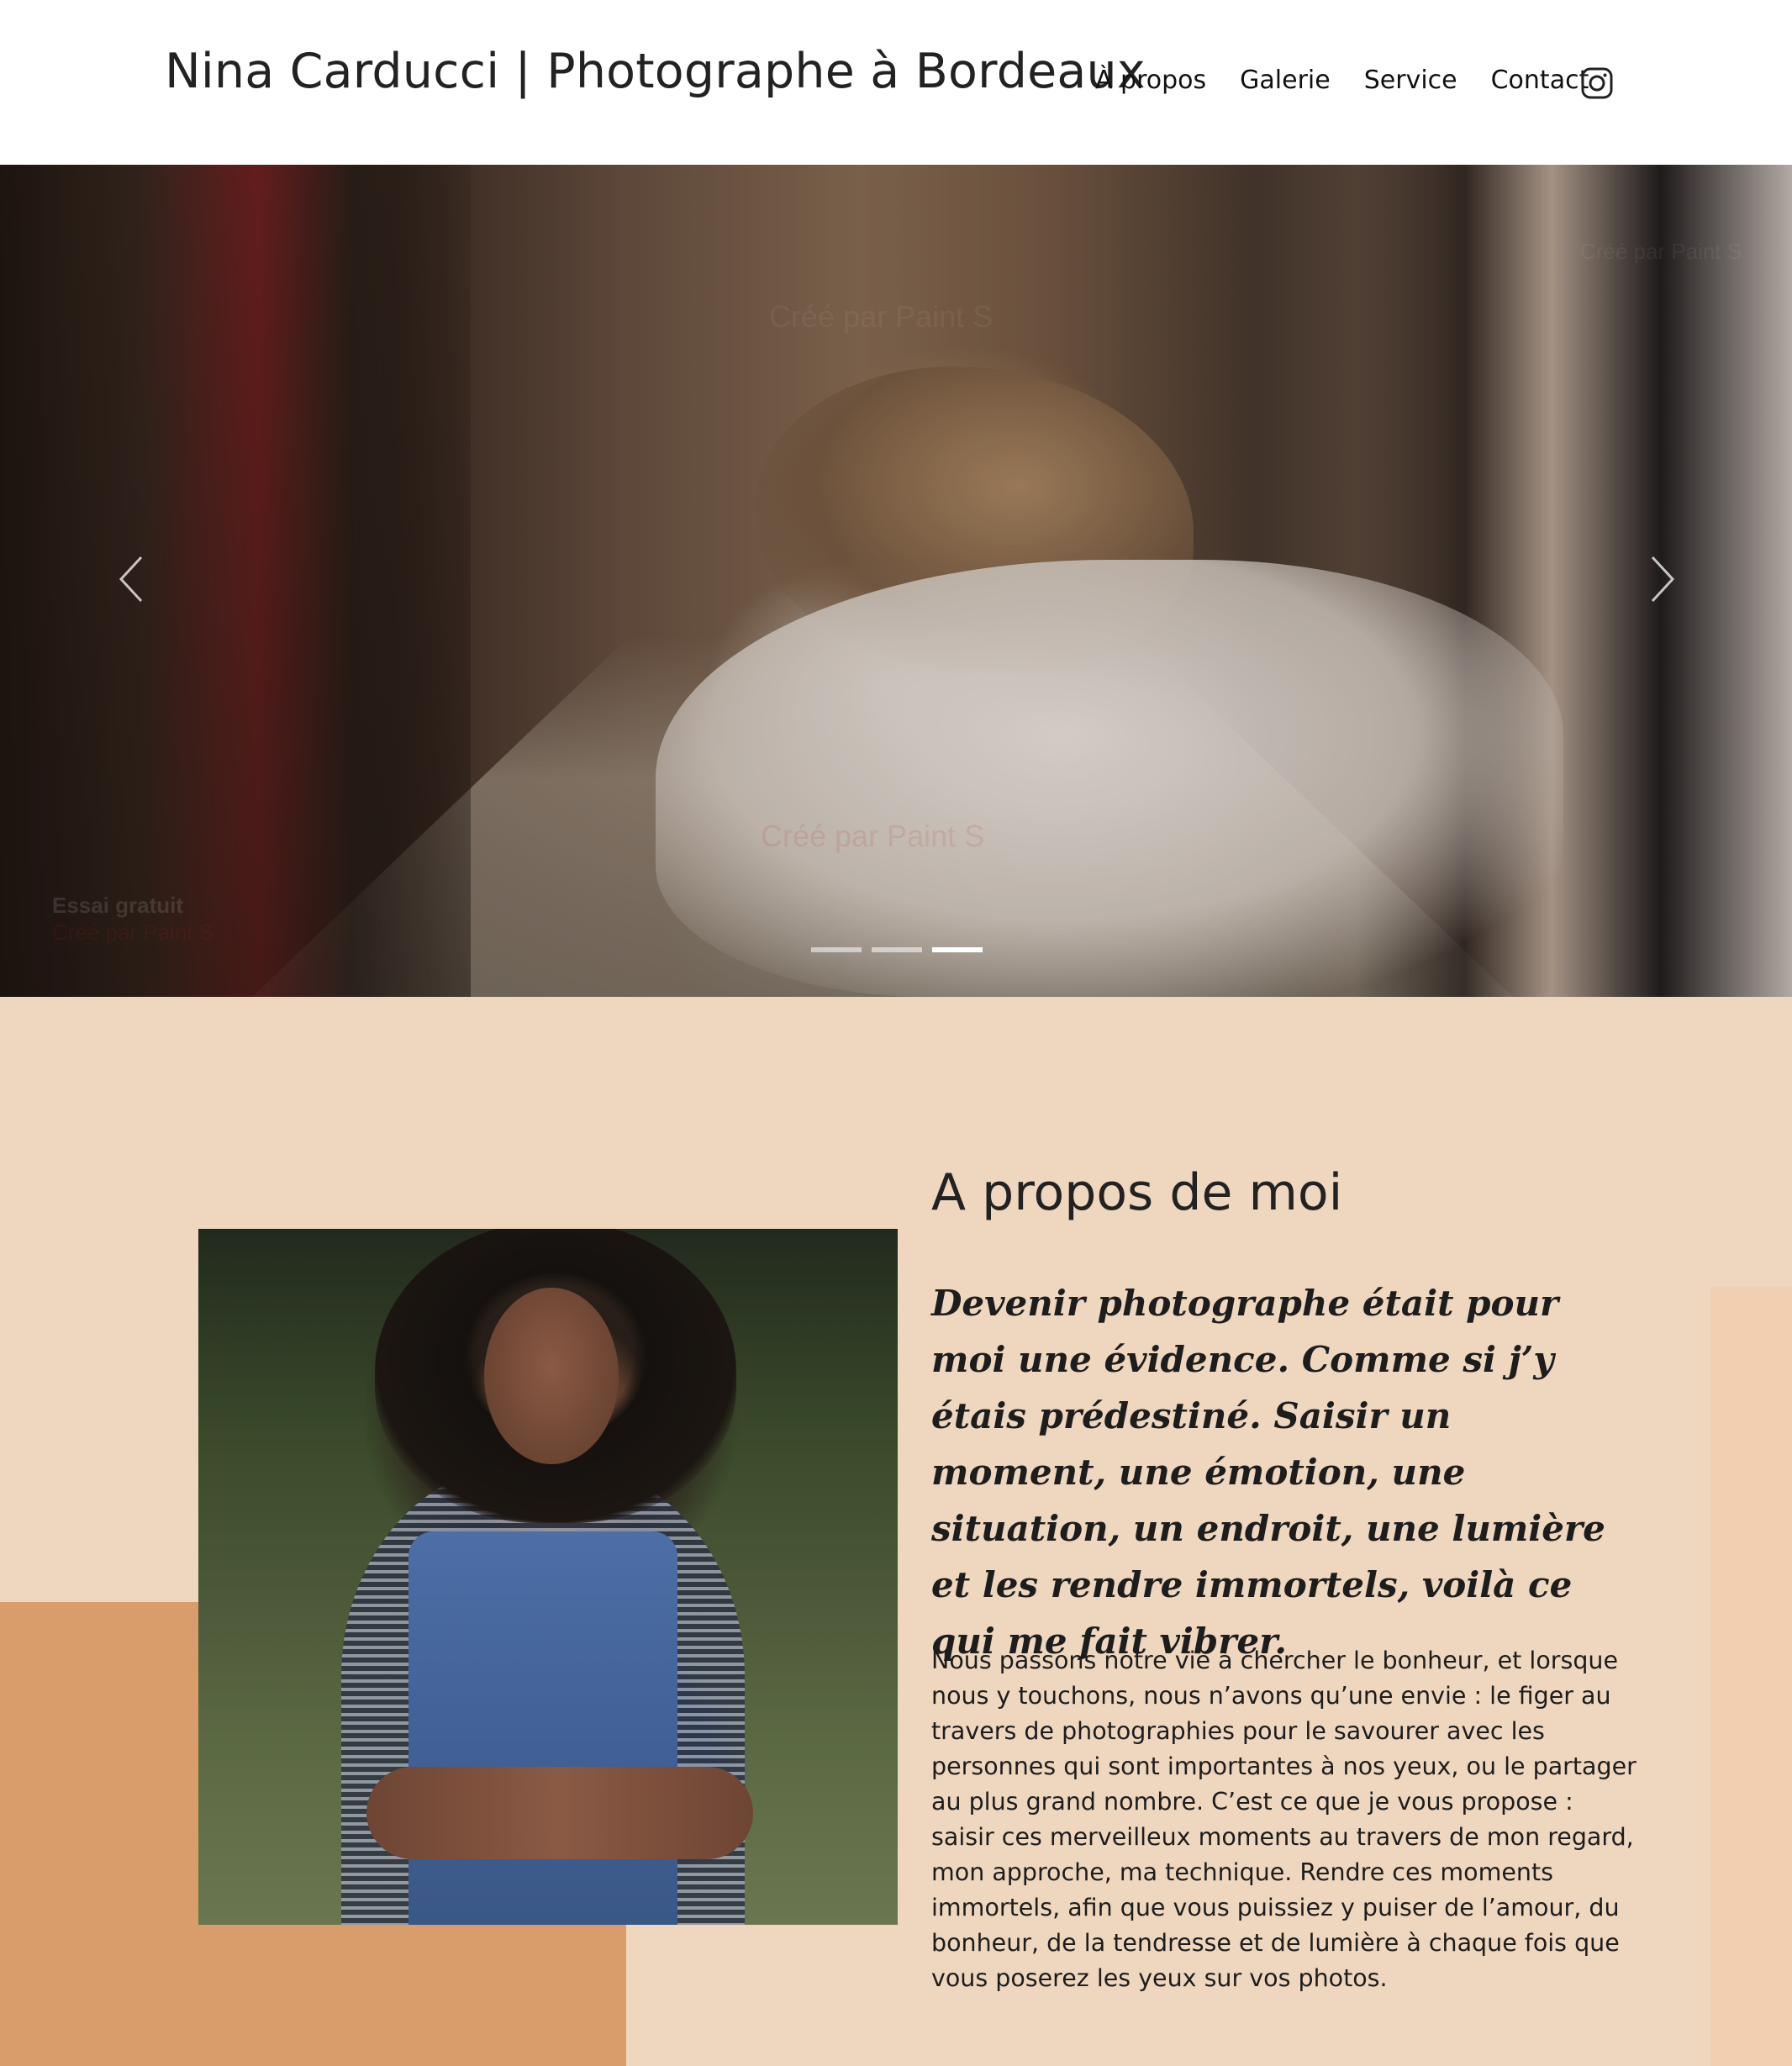 The height and width of the screenshot is (2066, 1792). I want to click on site-title: Nina Carducci | Photographe à Bordeaux, so click(655, 71).